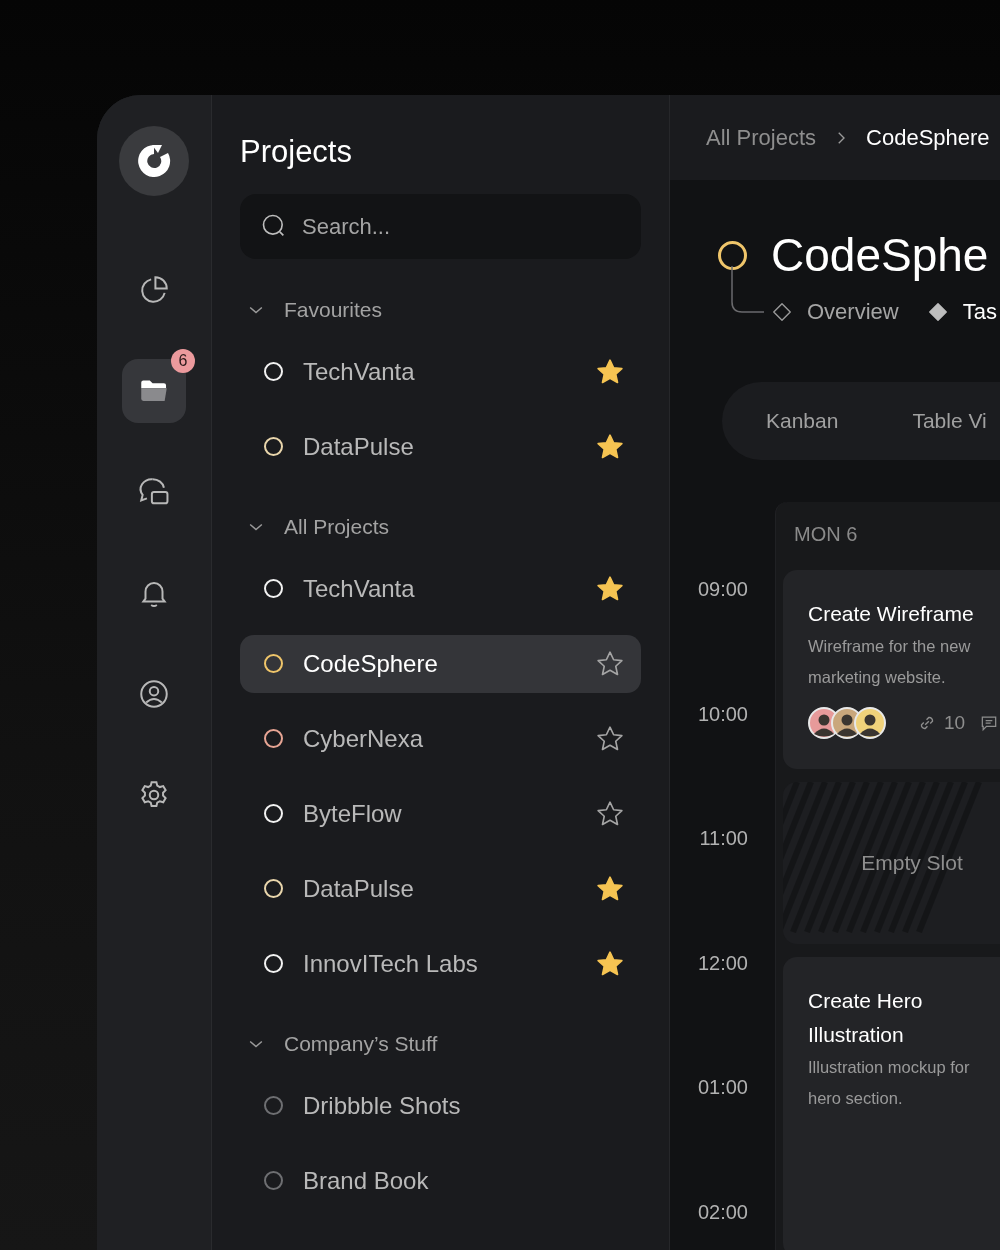  I want to click on day-header: MON 6, so click(826, 534).